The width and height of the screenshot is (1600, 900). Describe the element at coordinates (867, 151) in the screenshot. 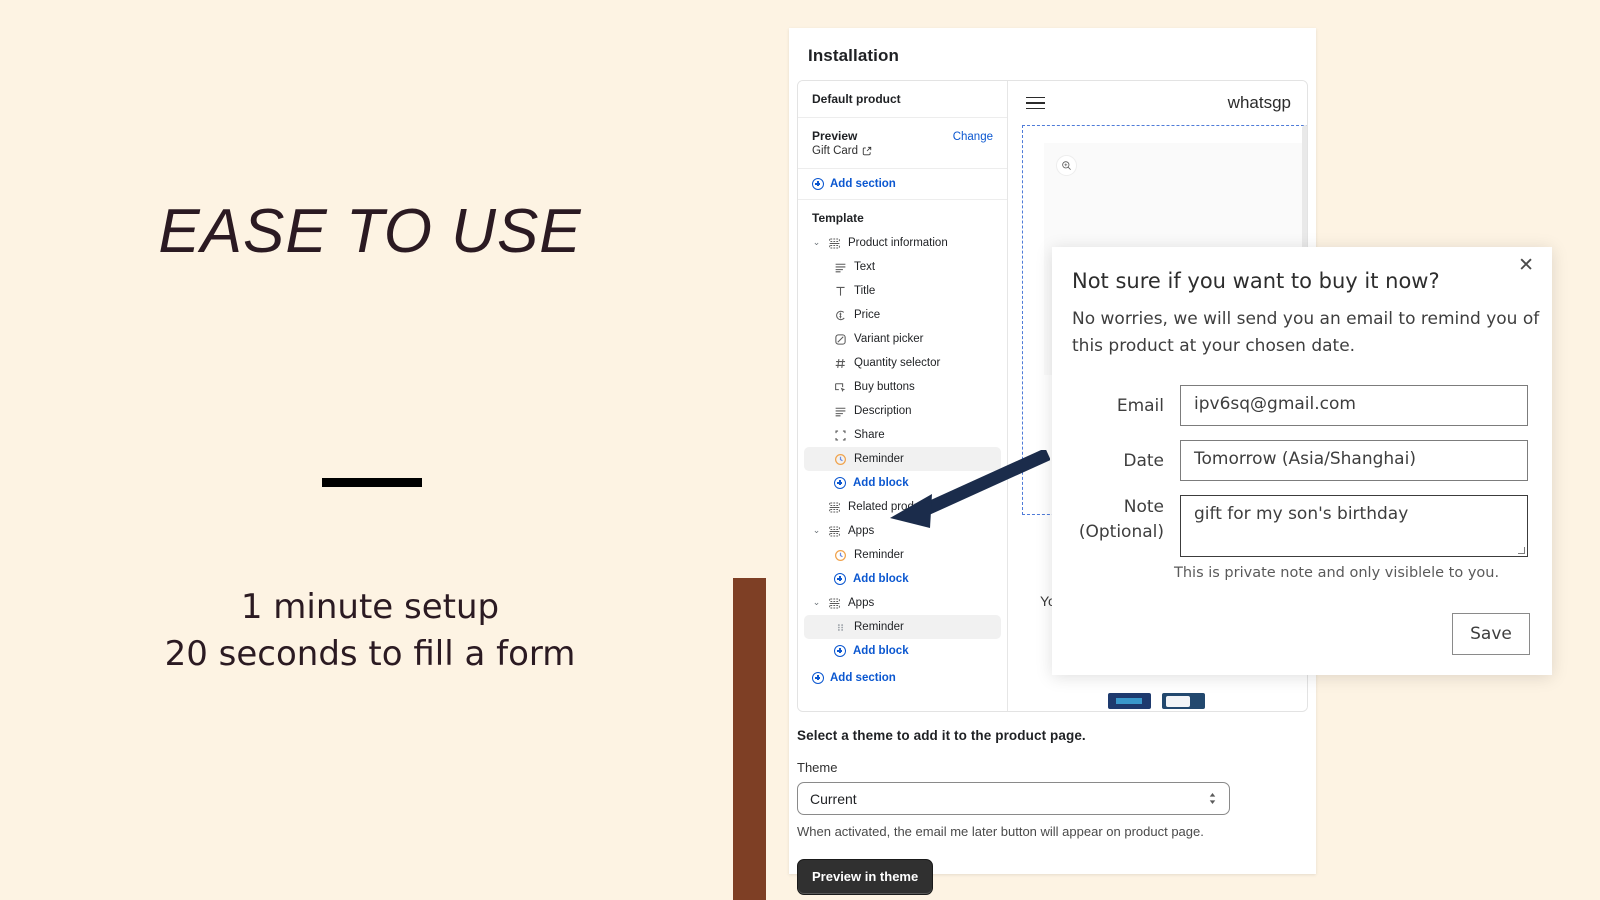

I see `external-link-icon` at that location.